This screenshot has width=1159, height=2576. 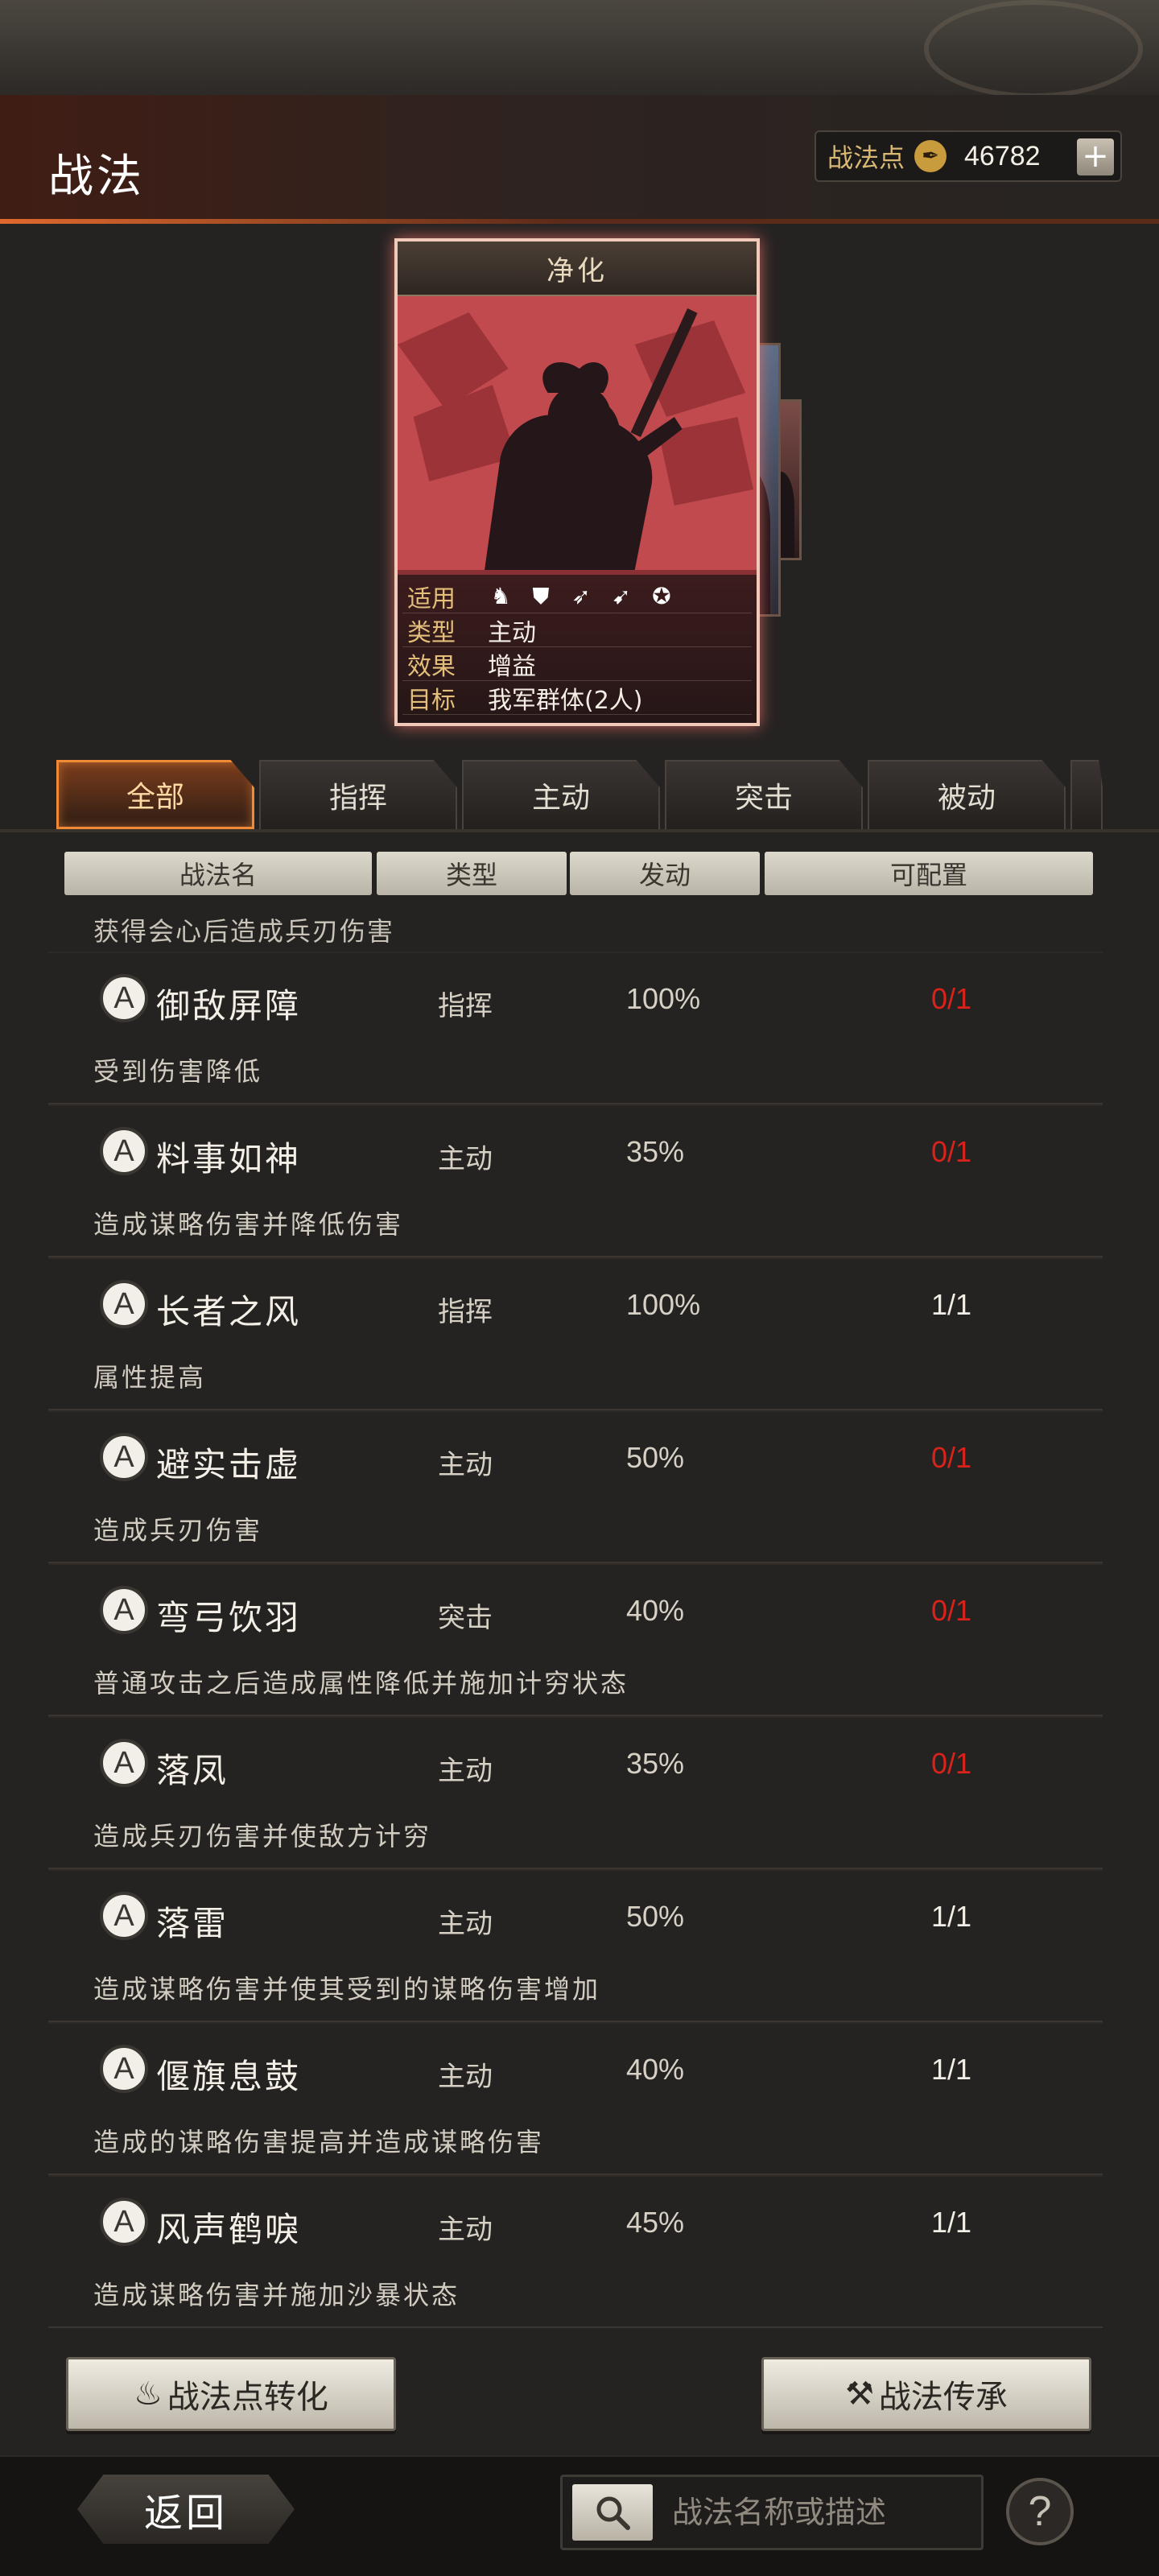 I want to click on stat-label: 类型, so click(x=431, y=632).